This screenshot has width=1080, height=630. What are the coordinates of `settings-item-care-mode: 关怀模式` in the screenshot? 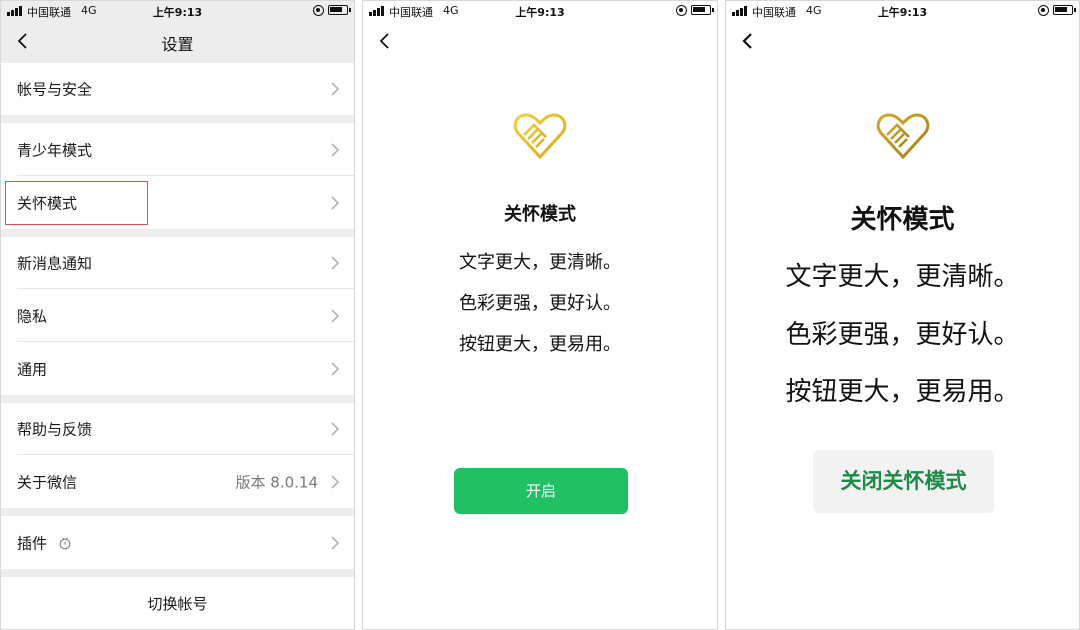 It's located at (177, 202).